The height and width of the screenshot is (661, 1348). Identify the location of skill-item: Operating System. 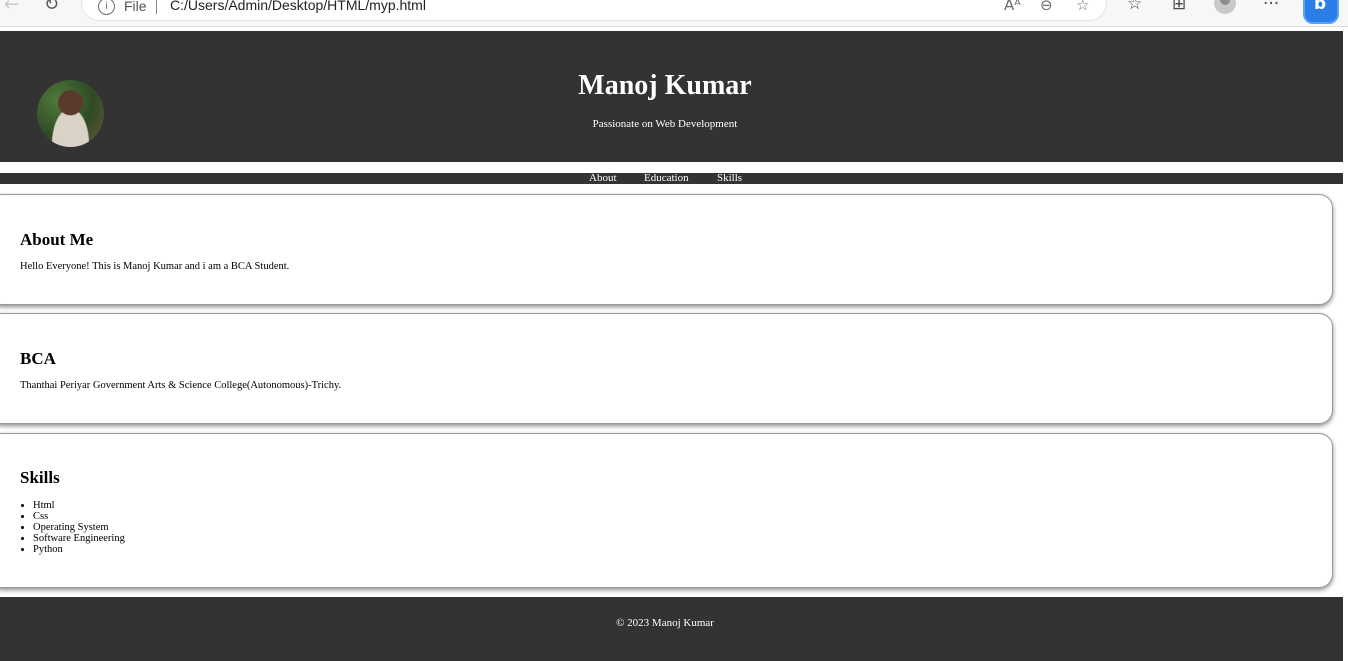
(79, 527).